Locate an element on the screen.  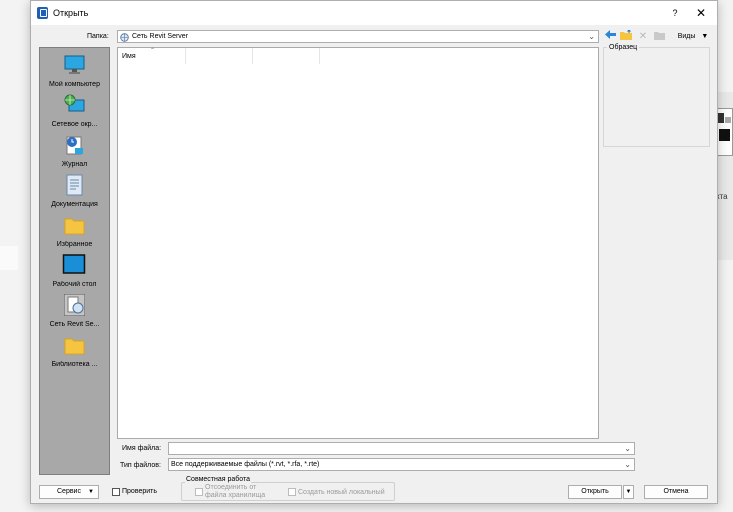
verify-checkbox is located at coordinates (116, 492).